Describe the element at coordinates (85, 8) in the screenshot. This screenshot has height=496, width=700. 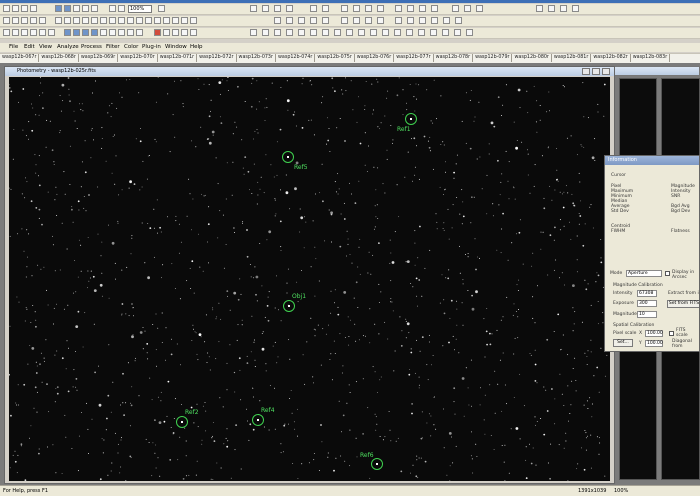
I see `wand-icon` at that location.